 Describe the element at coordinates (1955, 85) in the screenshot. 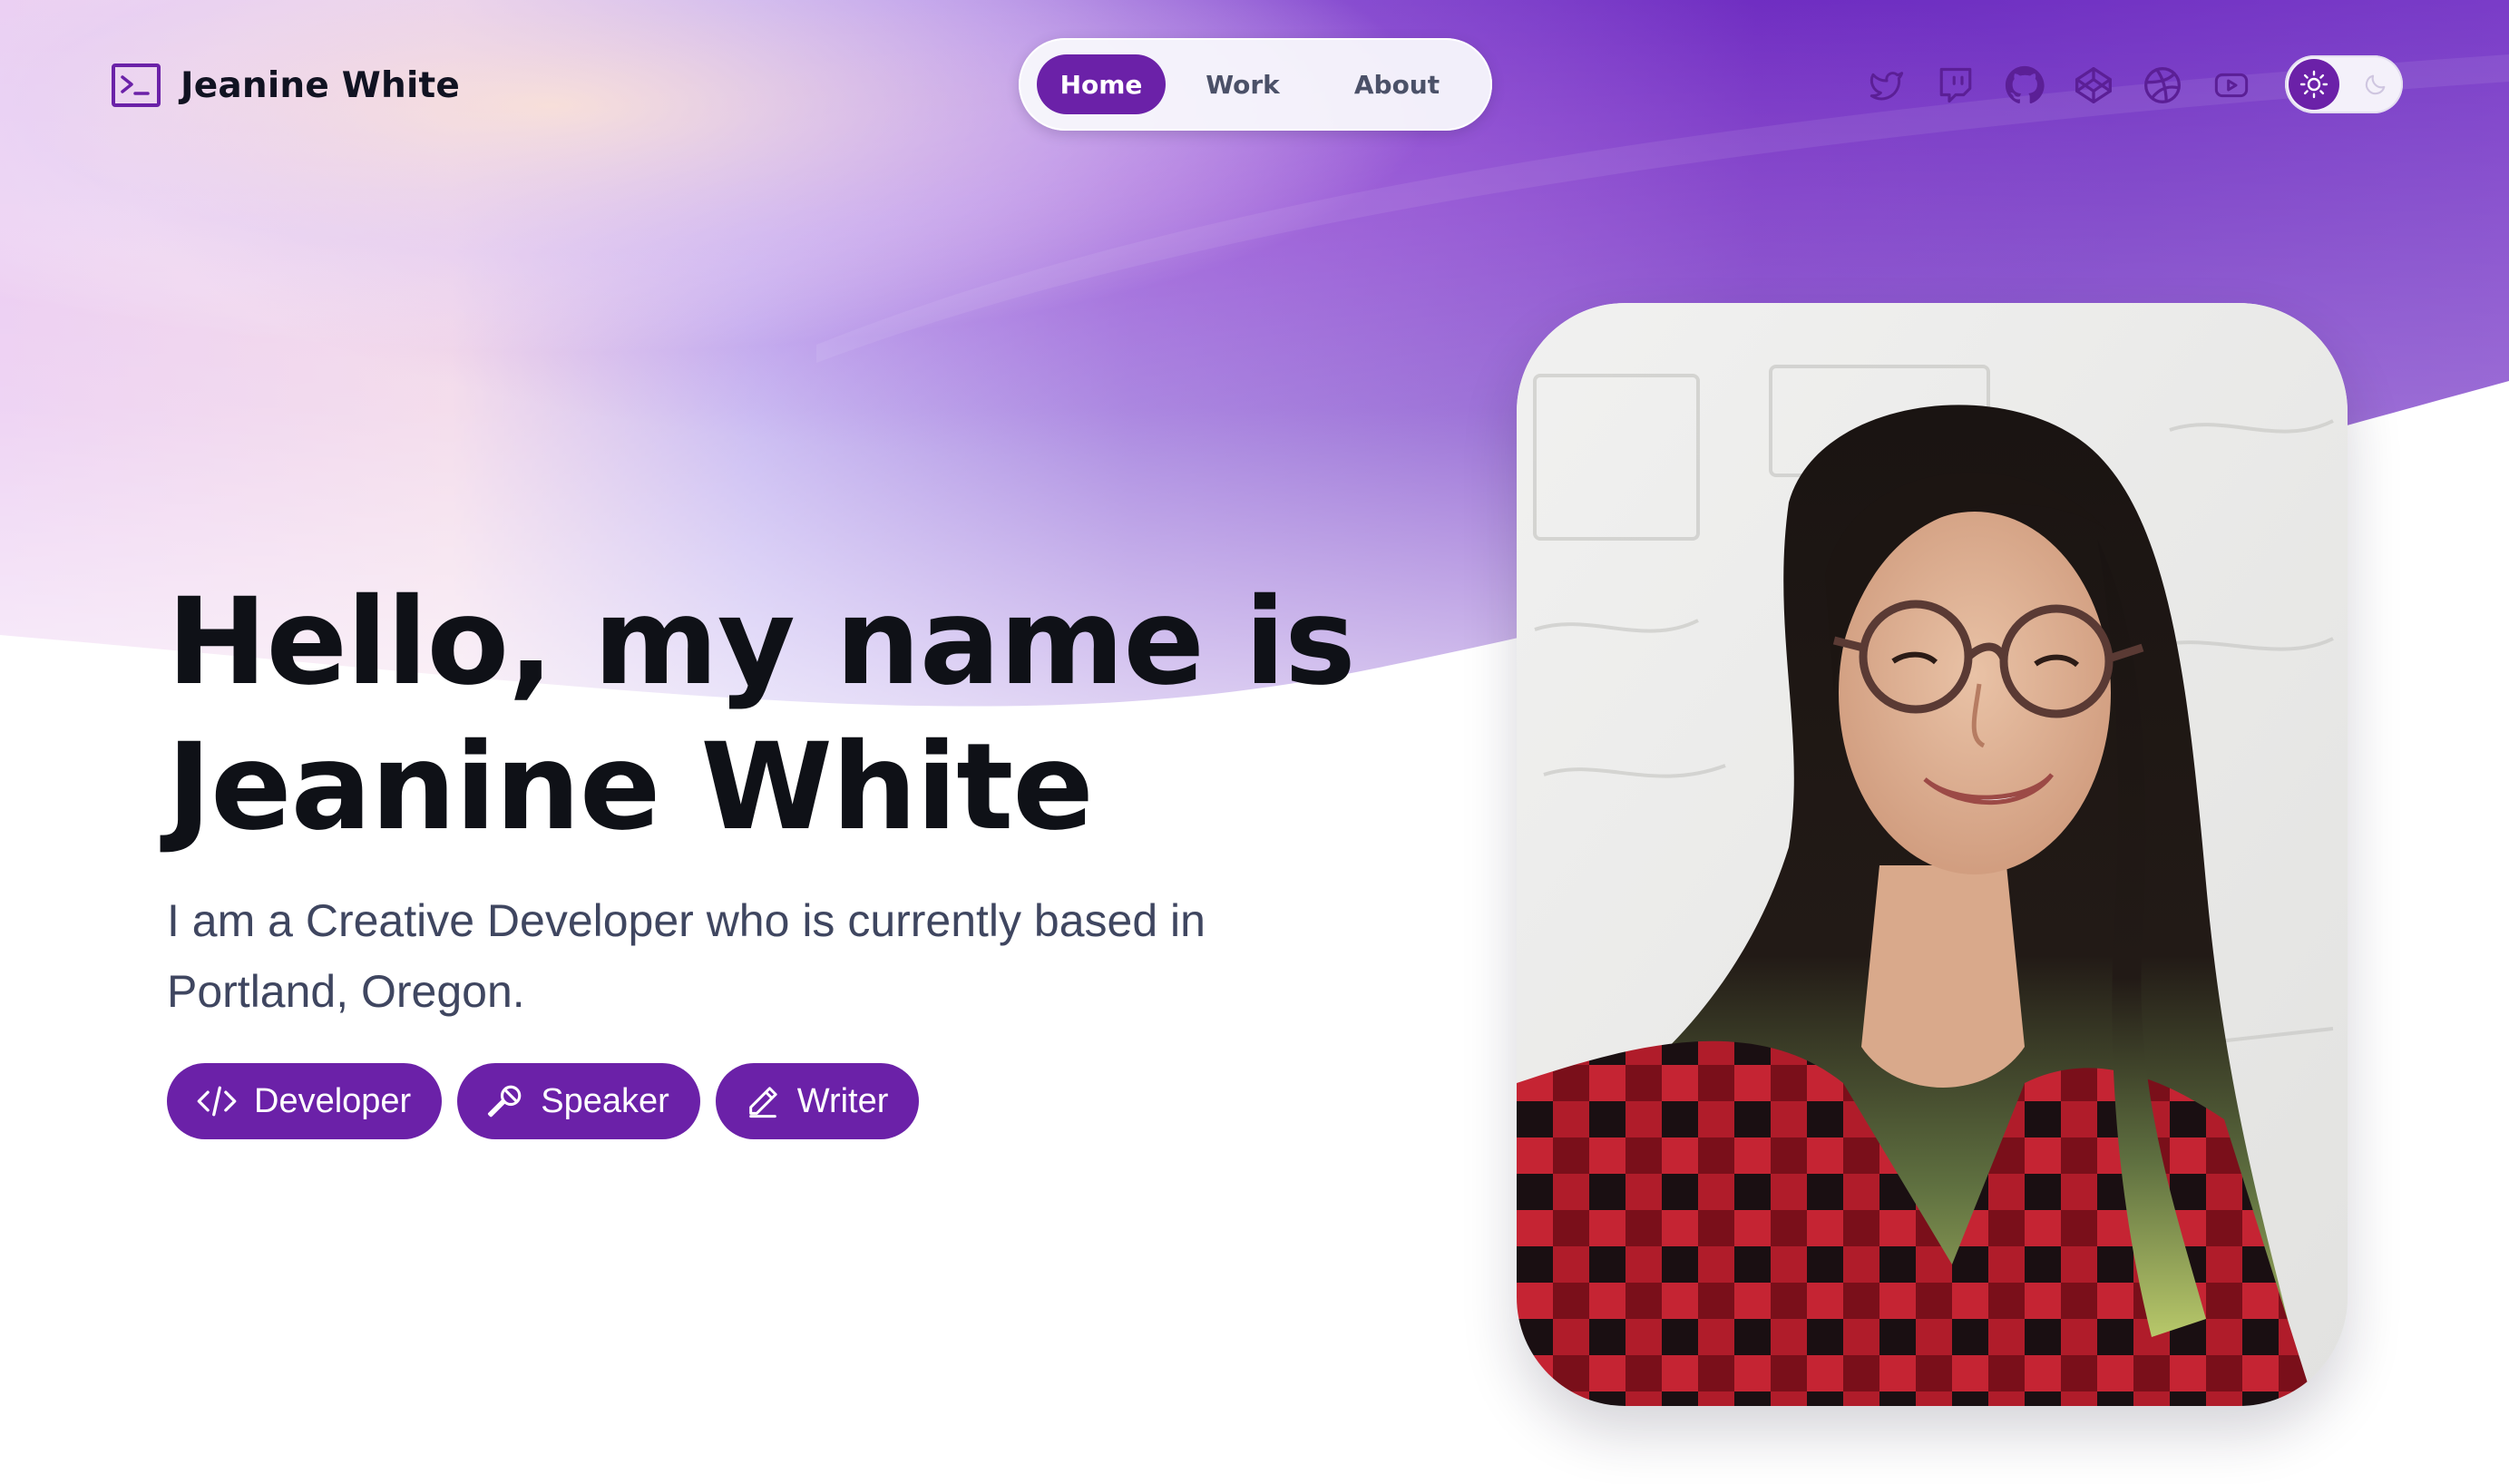

I see `twitch-icon` at that location.